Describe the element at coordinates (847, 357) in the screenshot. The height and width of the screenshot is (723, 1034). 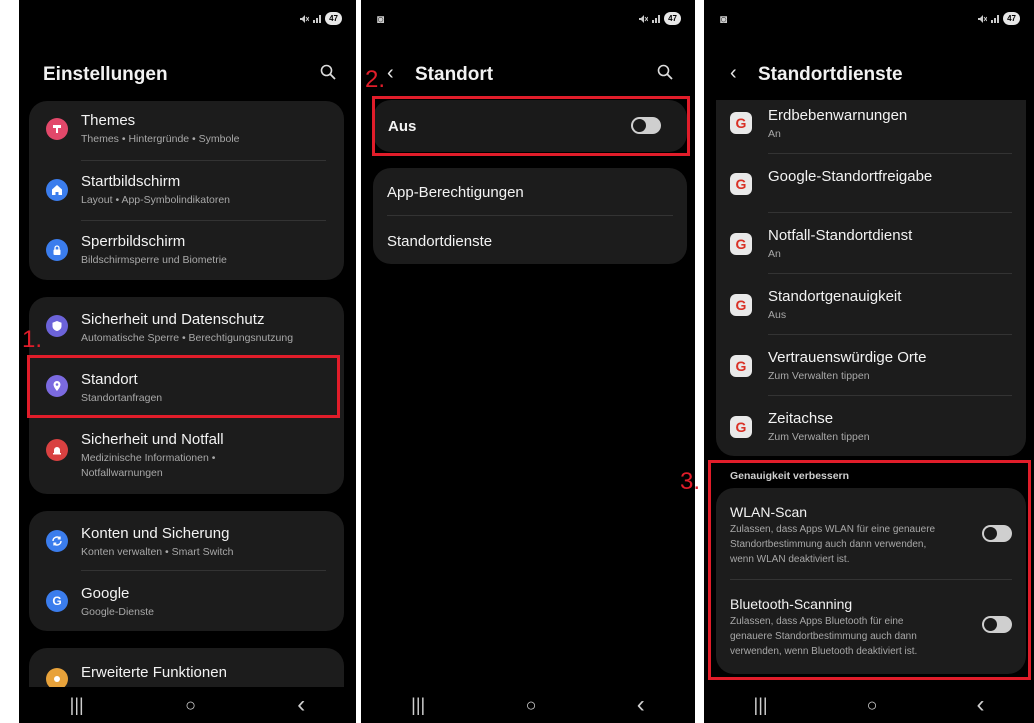
I see `list-item-title: Vertrauenswürdige Orte` at that location.